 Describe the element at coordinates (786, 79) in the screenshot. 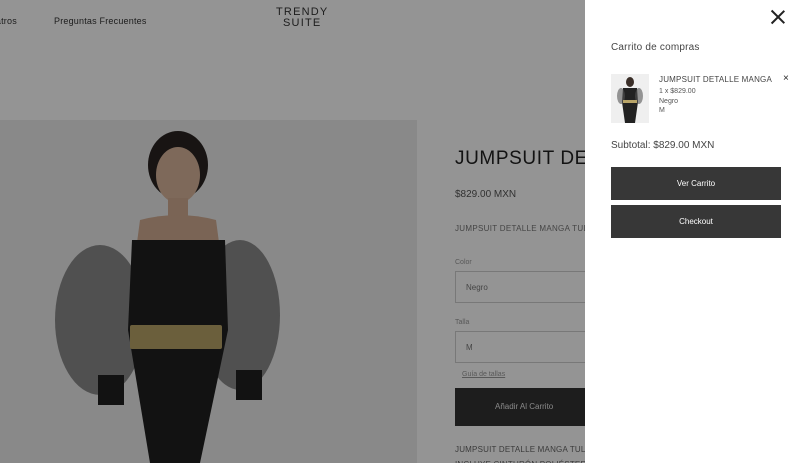

I see `remove-item-icon: ×` at that location.